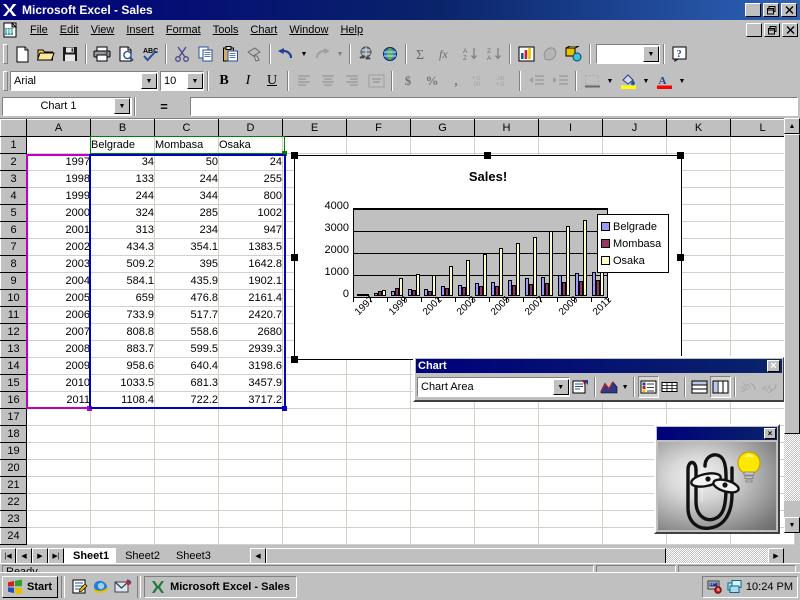  Describe the element at coordinates (314, 451) in the screenshot. I see `cell-E19` at that location.